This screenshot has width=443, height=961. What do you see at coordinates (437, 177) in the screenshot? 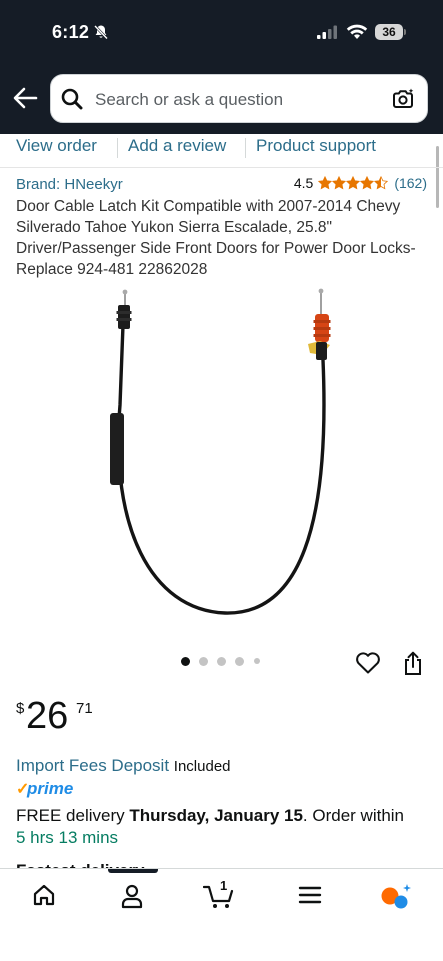
I see `scrollbar` at bounding box center [437, 177].